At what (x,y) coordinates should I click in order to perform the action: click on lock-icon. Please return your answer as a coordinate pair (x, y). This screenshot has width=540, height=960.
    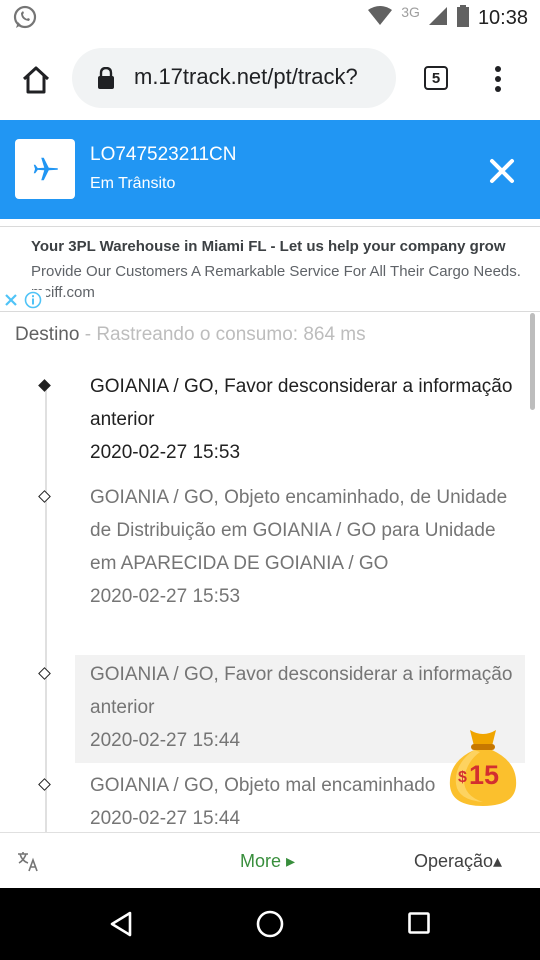
    Looking at the image, I should click on (106, 77).